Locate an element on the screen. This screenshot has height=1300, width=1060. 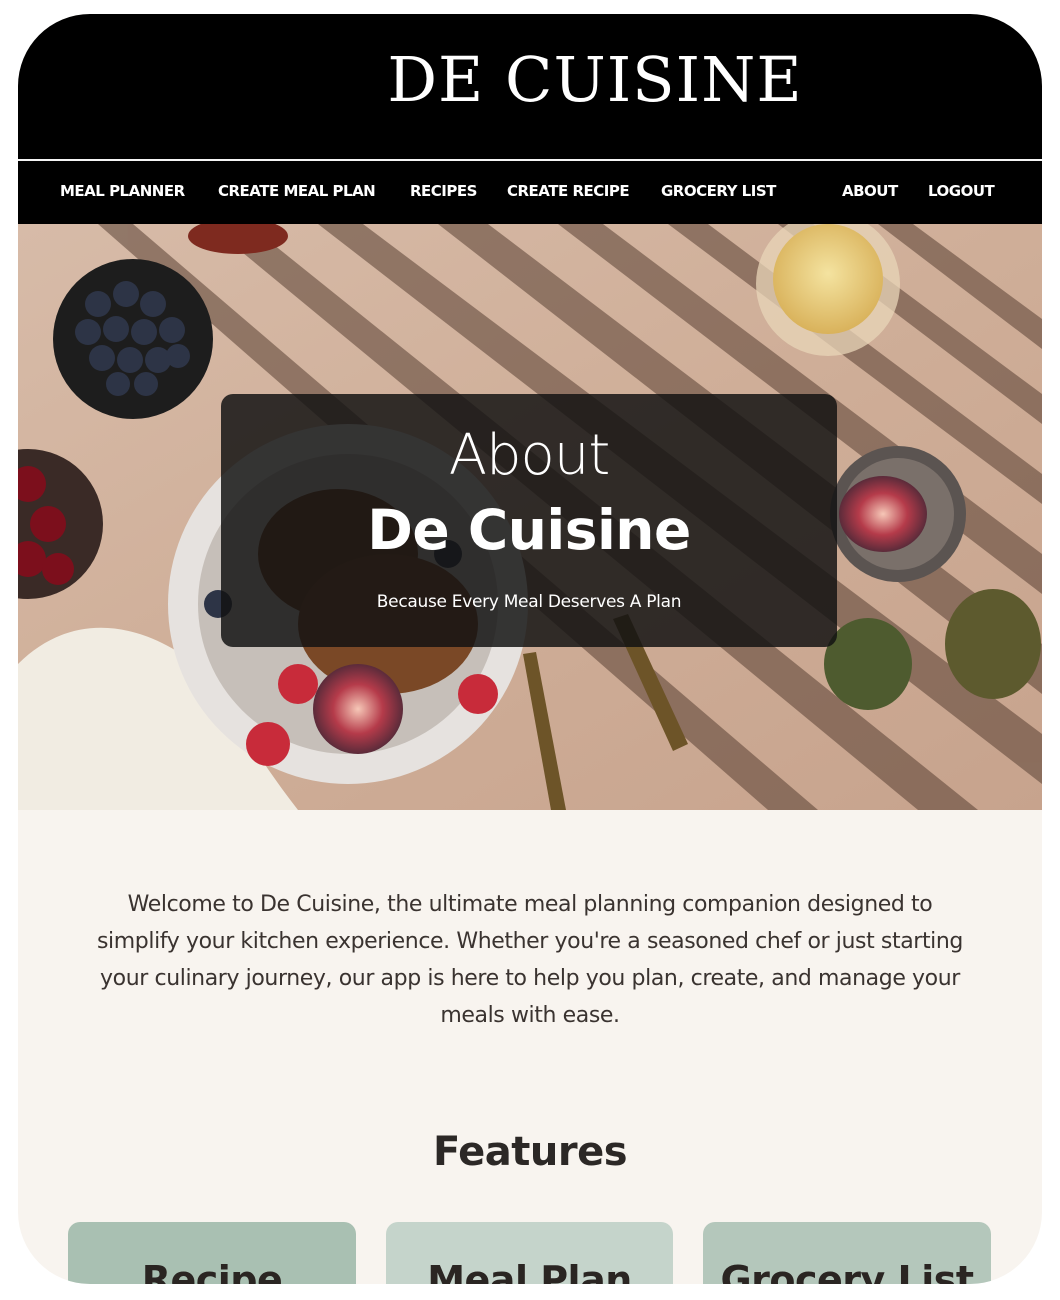
hero-subtitle: Because Every Meal Deserves A Plan is located at coordinates (529, 602).